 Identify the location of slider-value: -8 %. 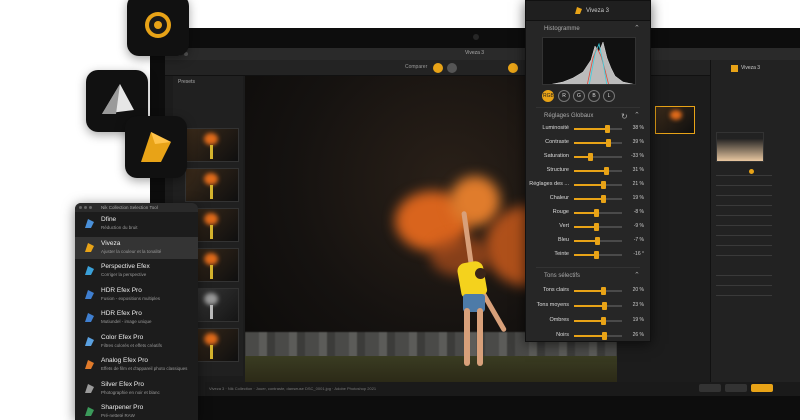
(638, 212).